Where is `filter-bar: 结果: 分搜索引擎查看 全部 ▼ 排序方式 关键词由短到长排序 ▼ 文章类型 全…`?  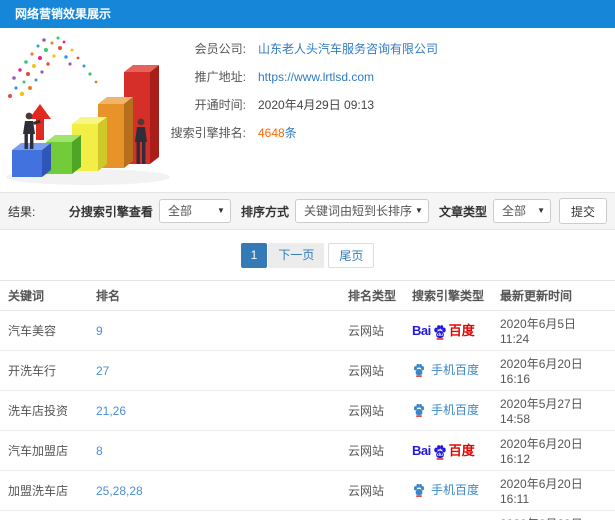
filter-bar: 结果: 分搜索引擎查看 全部 ▼ 排序方式 关键词由短到长排序 ▼ 文章类型 全… is located at coordinates (307, 211).